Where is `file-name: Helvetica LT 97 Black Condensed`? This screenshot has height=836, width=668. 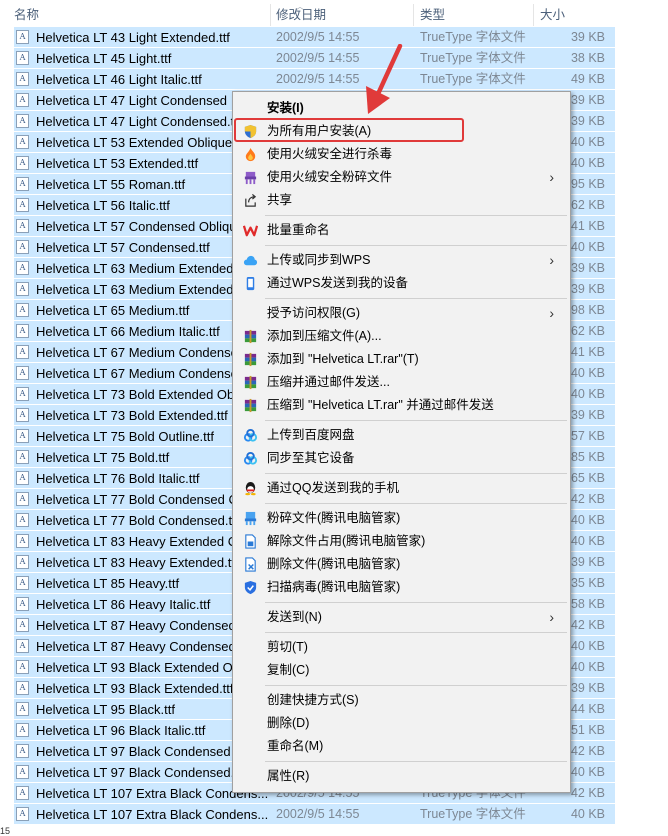 file-name: Helvetica LT 97 Black Condensed is located at coordinates (133, 751).